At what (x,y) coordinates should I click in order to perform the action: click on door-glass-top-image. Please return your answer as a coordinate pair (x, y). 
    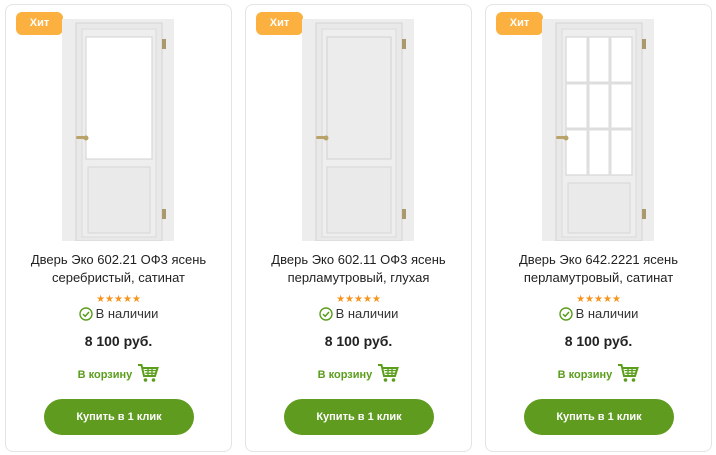
    Looking at the image, I should click on (118, 130).